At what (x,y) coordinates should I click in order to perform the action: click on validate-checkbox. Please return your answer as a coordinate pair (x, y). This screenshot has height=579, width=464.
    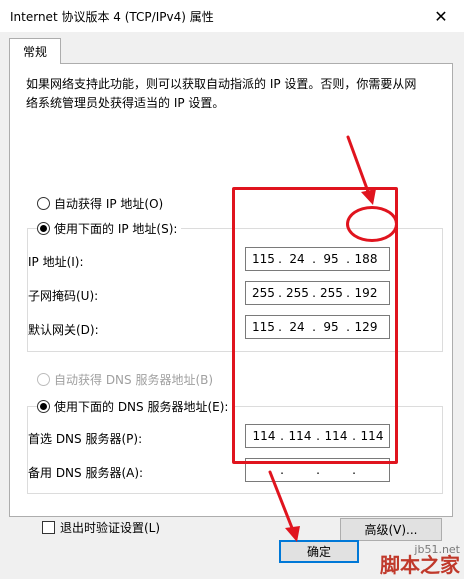
    Looking at the image, I should click on (48, 527).